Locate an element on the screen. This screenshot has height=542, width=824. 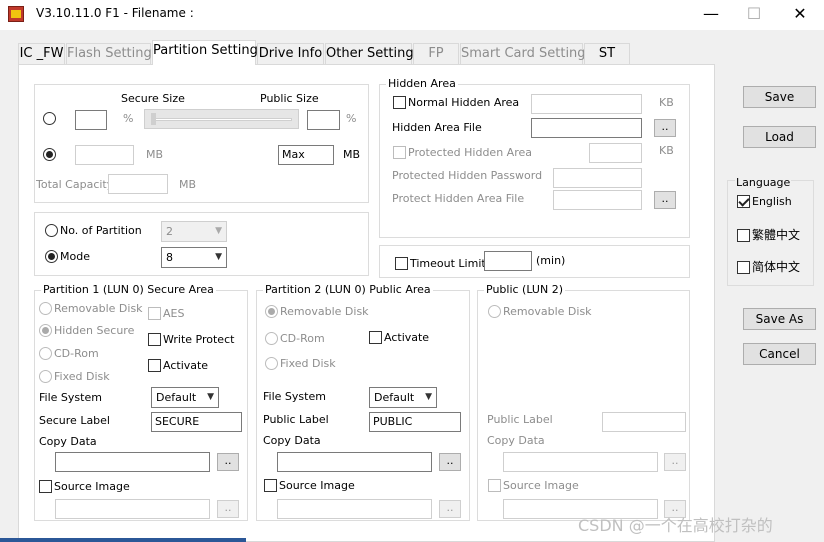
save-as-button: Save As is located at coordinates (779, 319).